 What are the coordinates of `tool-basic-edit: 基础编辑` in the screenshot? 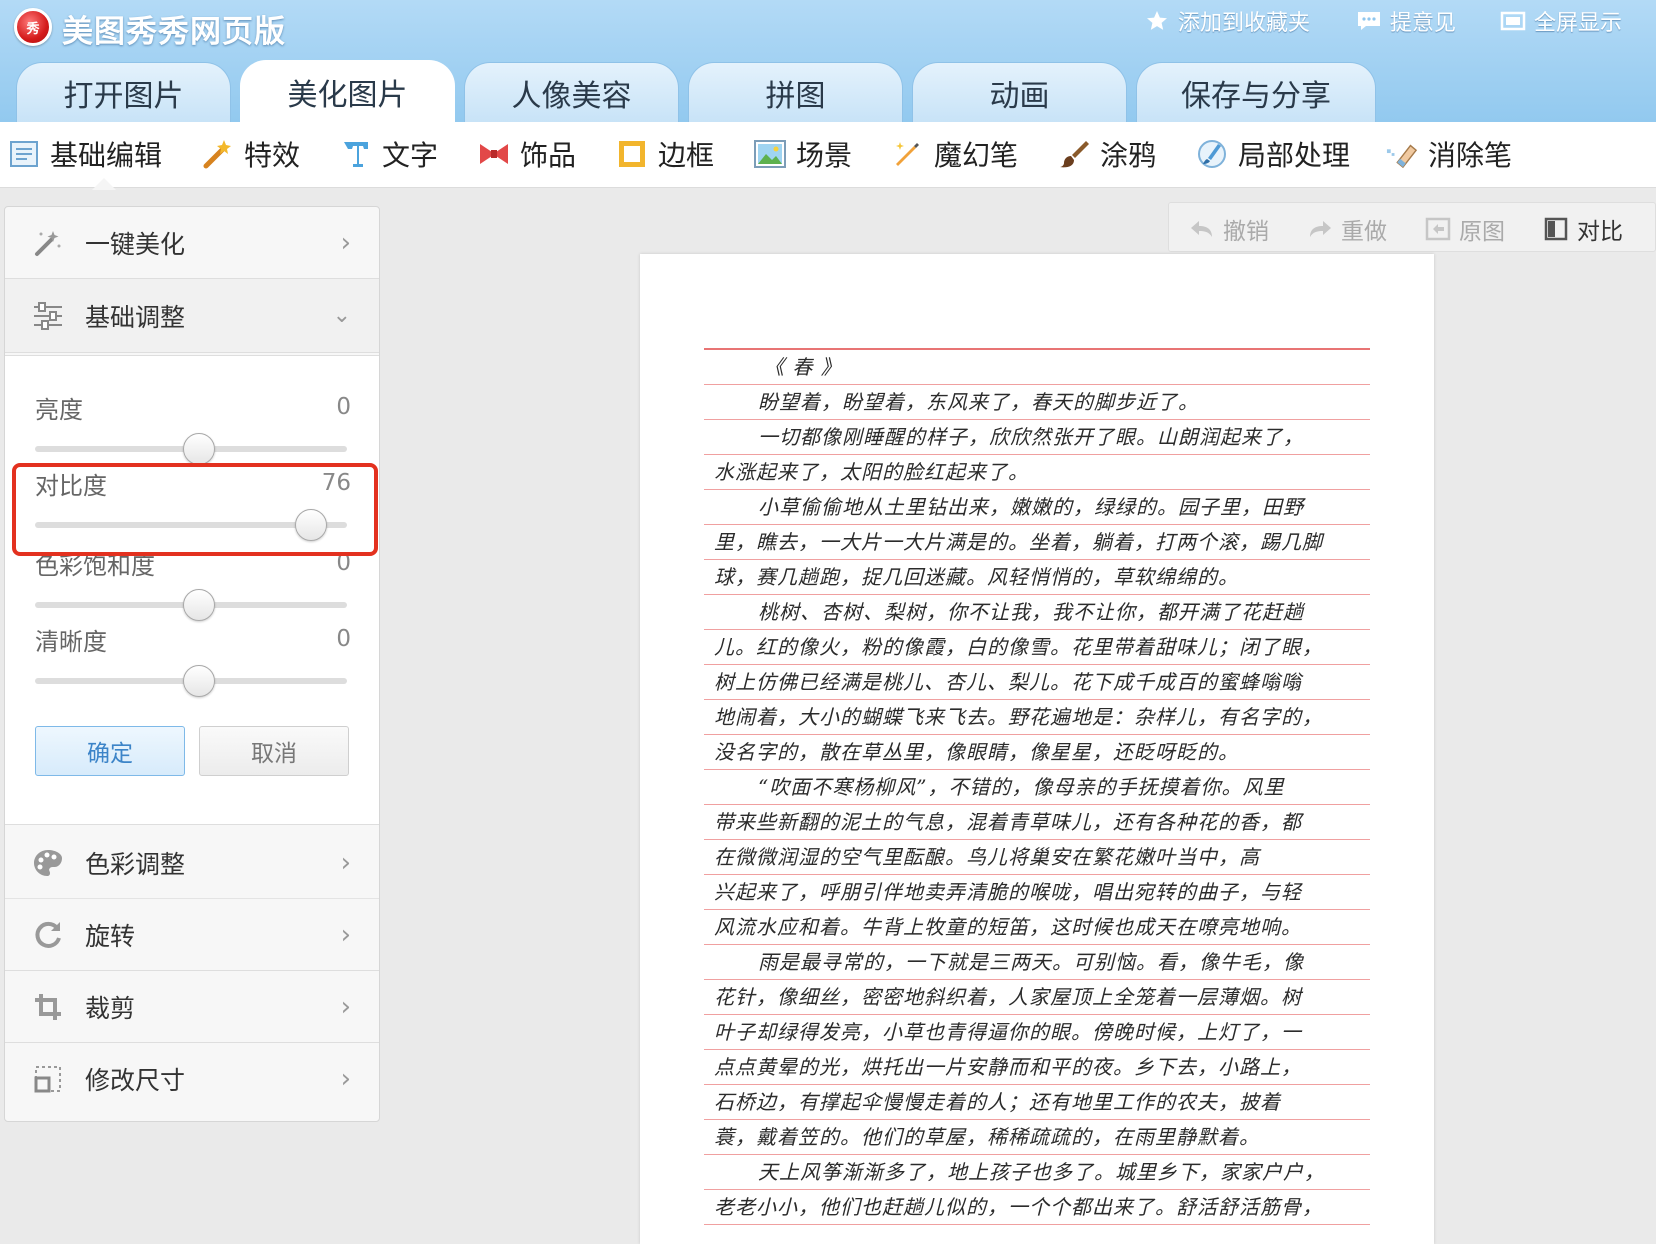 It's located at (85, 154).